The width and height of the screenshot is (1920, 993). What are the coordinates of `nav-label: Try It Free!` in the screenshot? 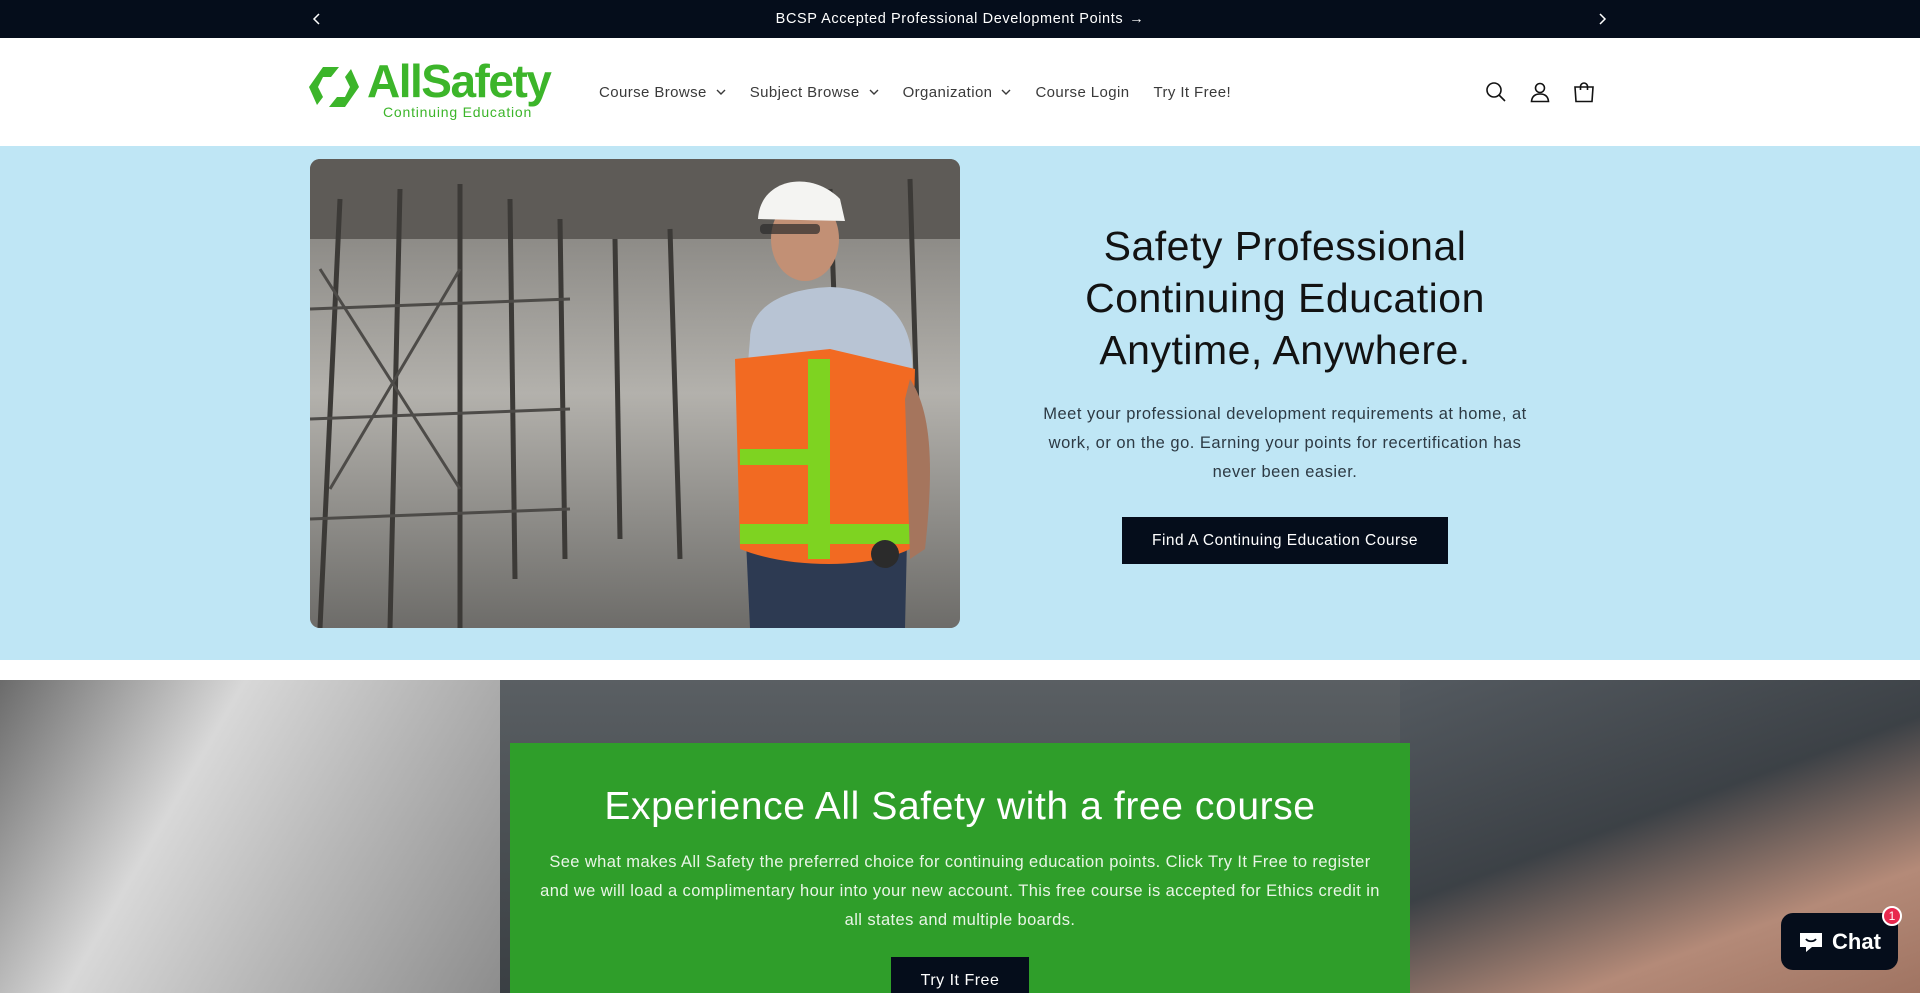 It's located at (1192, 92).